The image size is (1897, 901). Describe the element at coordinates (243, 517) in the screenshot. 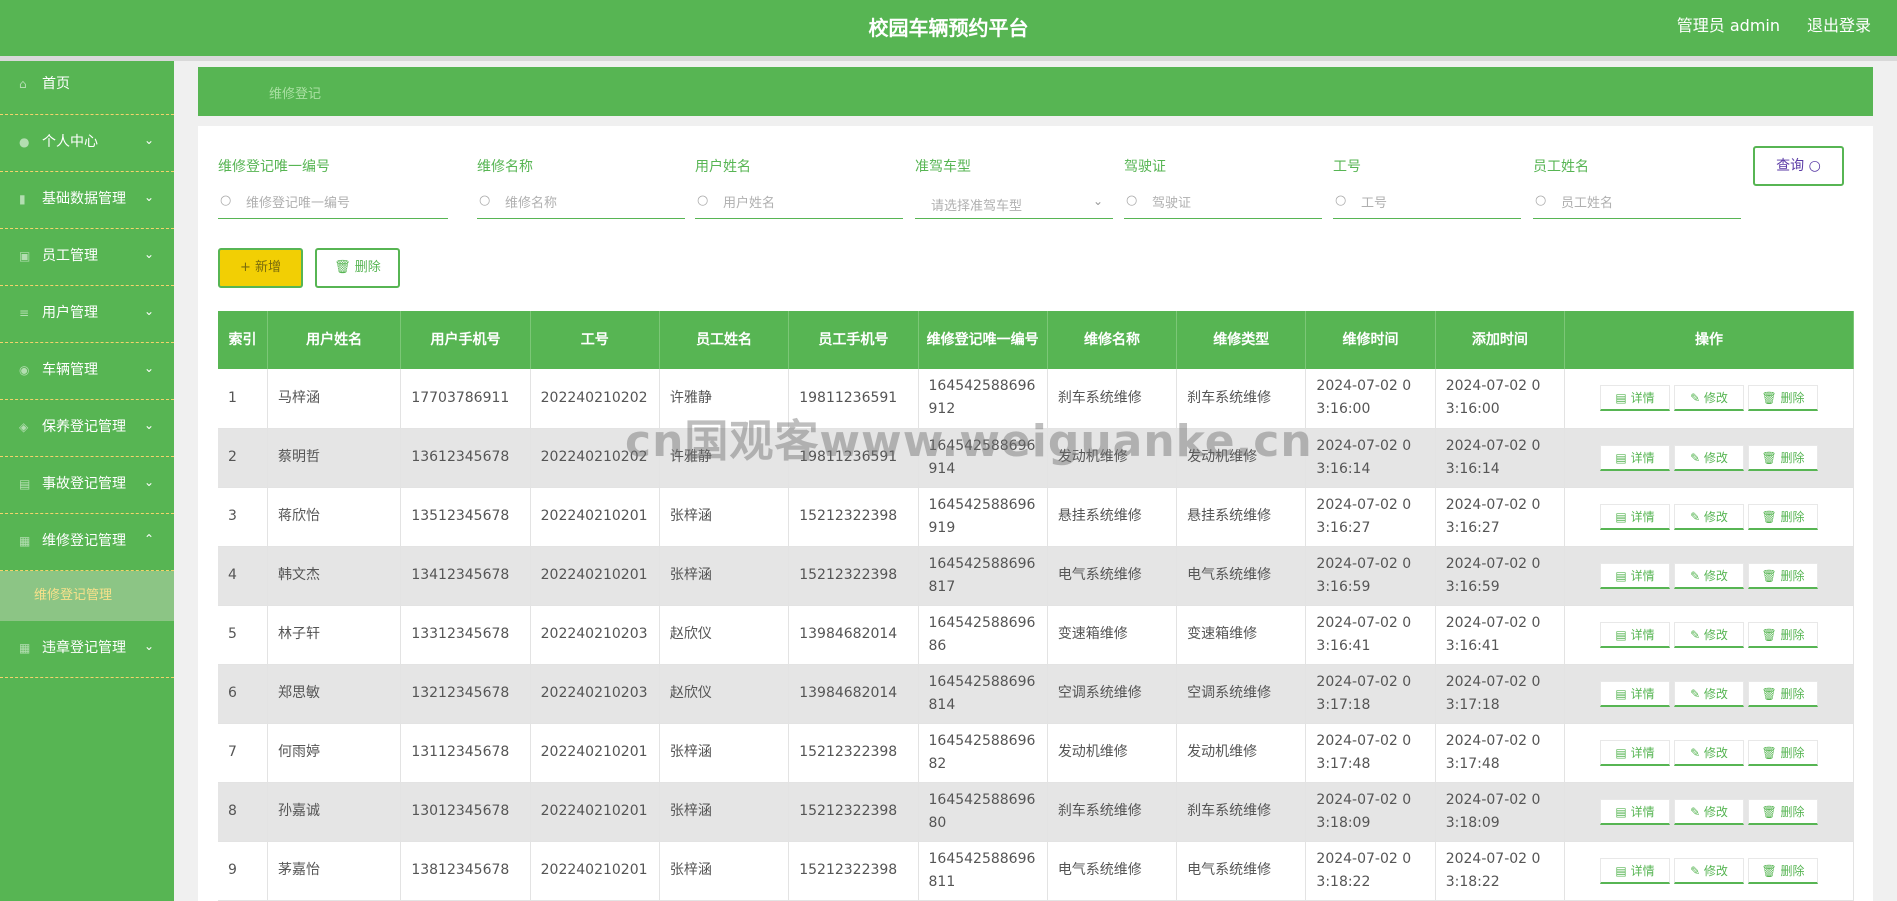

I see `table-cell: 3` at that location.